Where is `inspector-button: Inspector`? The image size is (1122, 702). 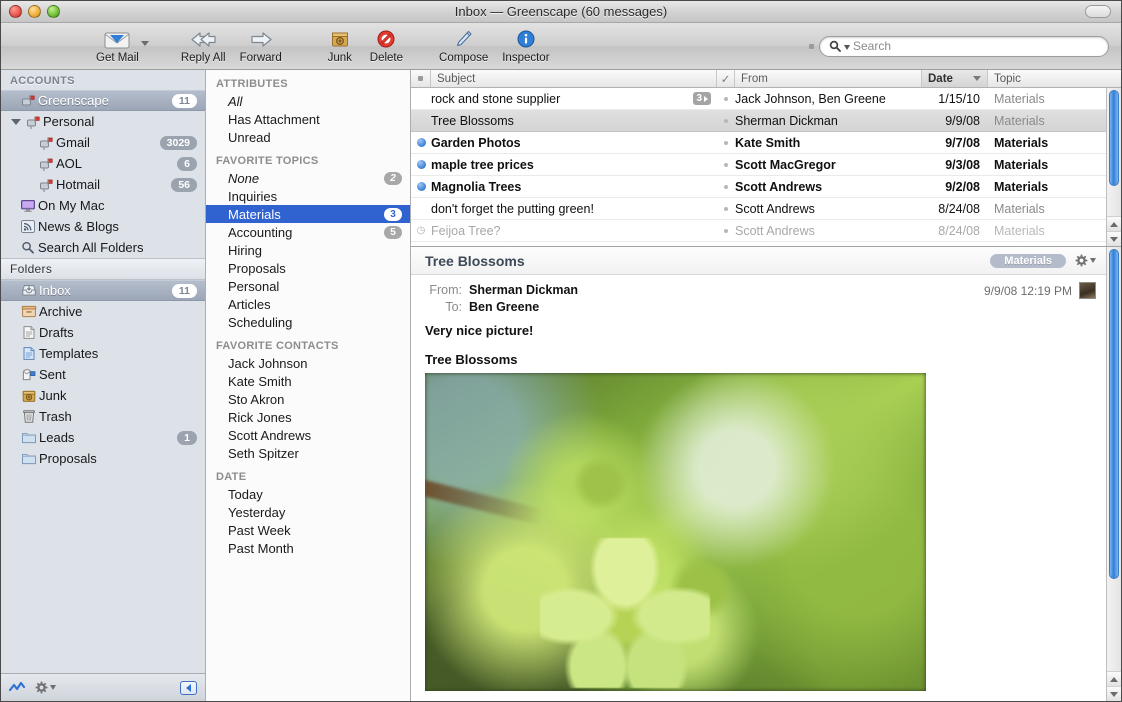 inspector-button: Inspector is located at coordinates (525, 46).